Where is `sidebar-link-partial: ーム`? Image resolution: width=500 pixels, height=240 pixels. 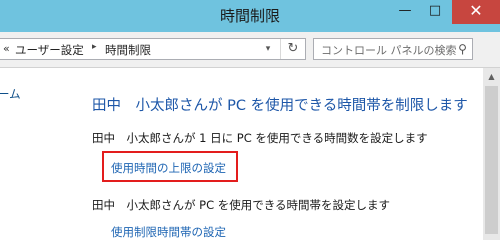
sidebar-link-partial: ーム is located at coordinates (10, 94).